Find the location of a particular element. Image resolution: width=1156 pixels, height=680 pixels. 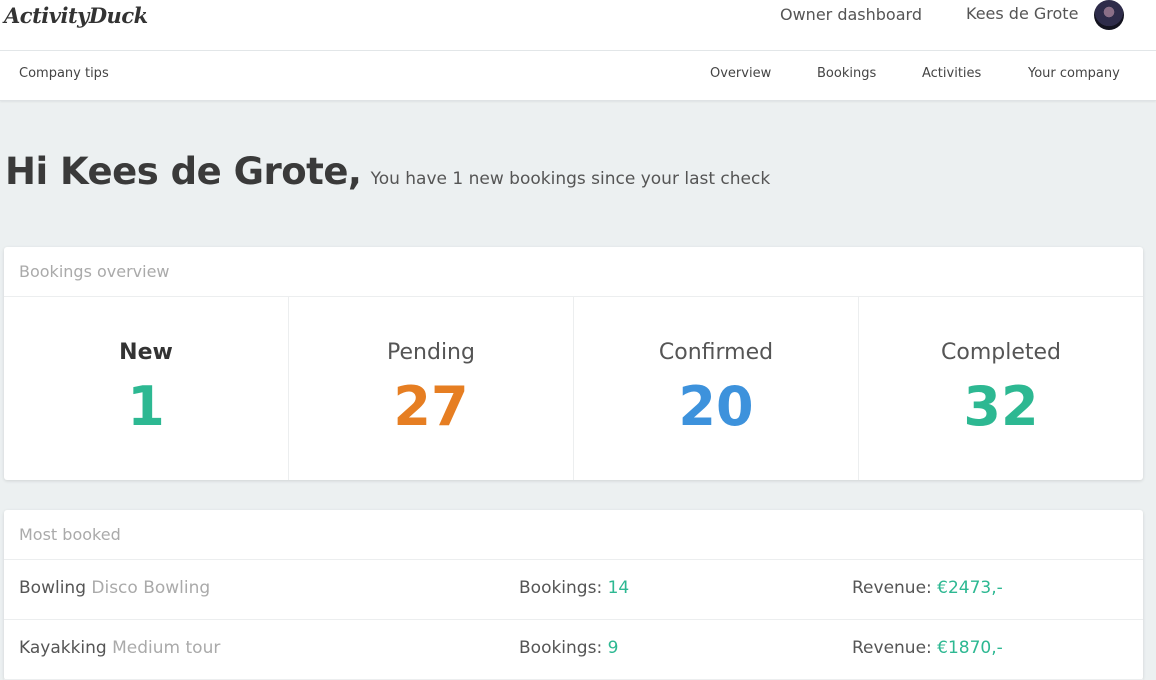

logo: ActivityDuck is located at coordinates (76, 15).